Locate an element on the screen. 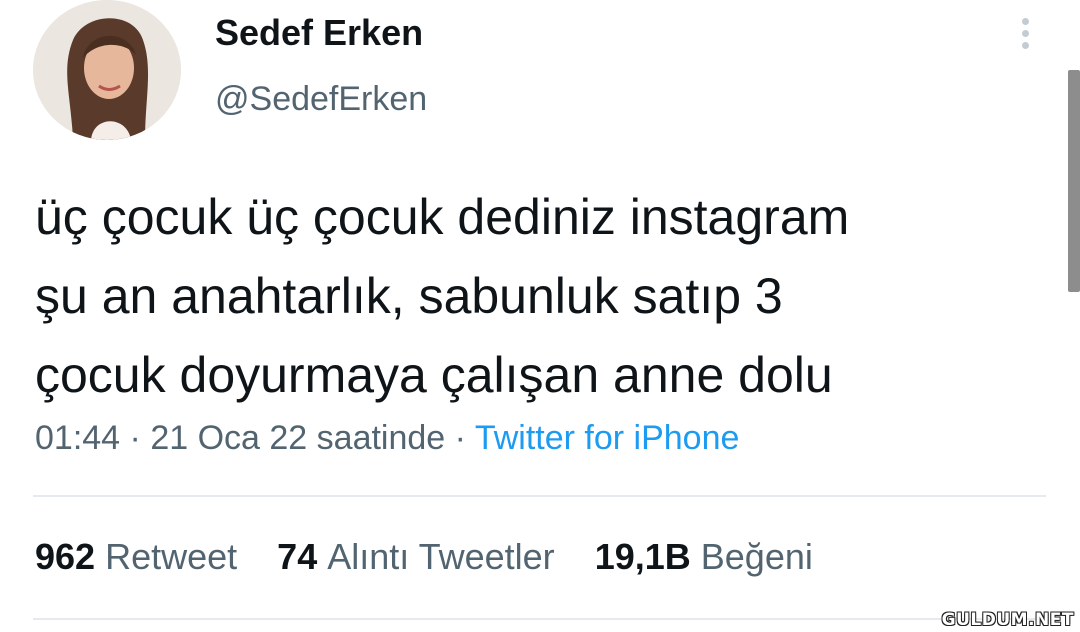  quote-tweets-count: 74 is located at coordinates (297, 556).